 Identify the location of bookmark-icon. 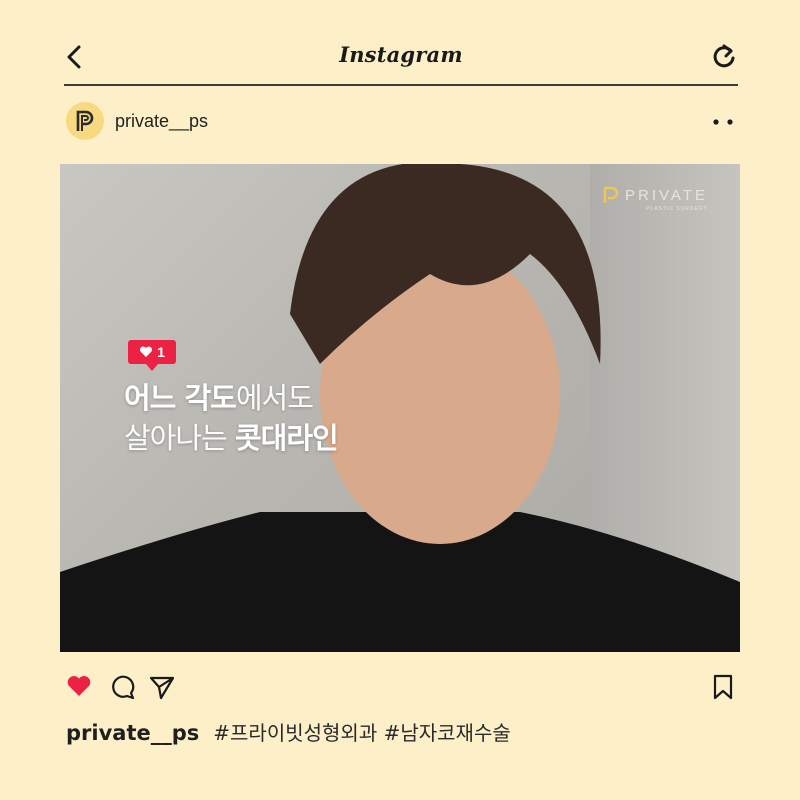
(723, 687).